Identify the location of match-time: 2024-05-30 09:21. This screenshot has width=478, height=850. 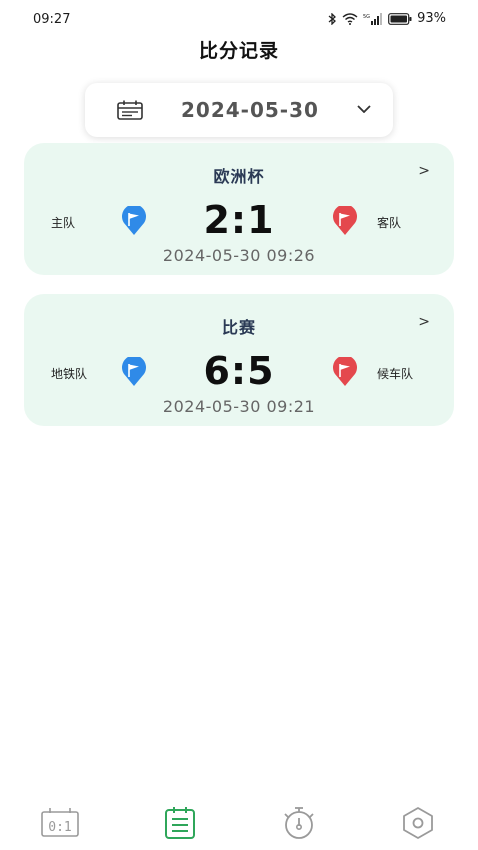
(239, 406).